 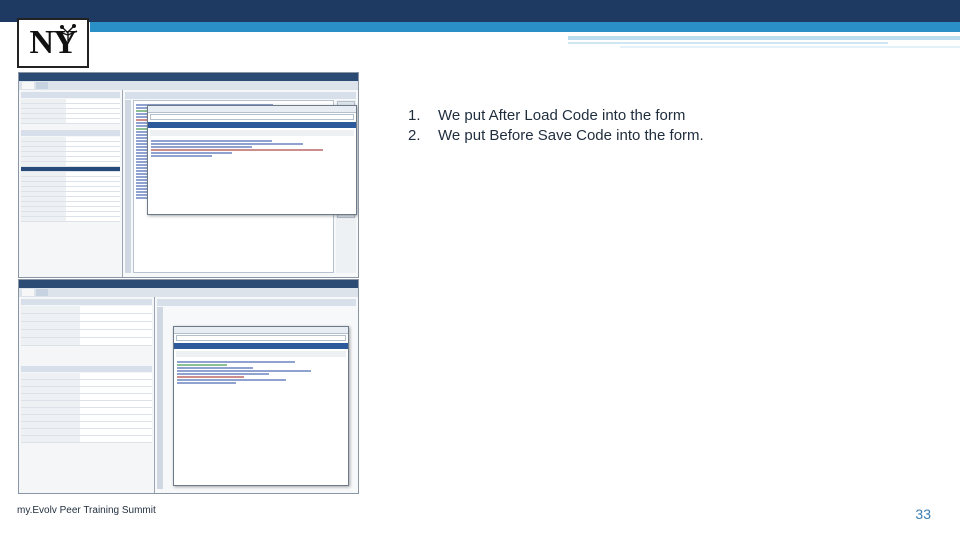 I want to click on screenshot-after-load-code, so click(x=188, y=175).